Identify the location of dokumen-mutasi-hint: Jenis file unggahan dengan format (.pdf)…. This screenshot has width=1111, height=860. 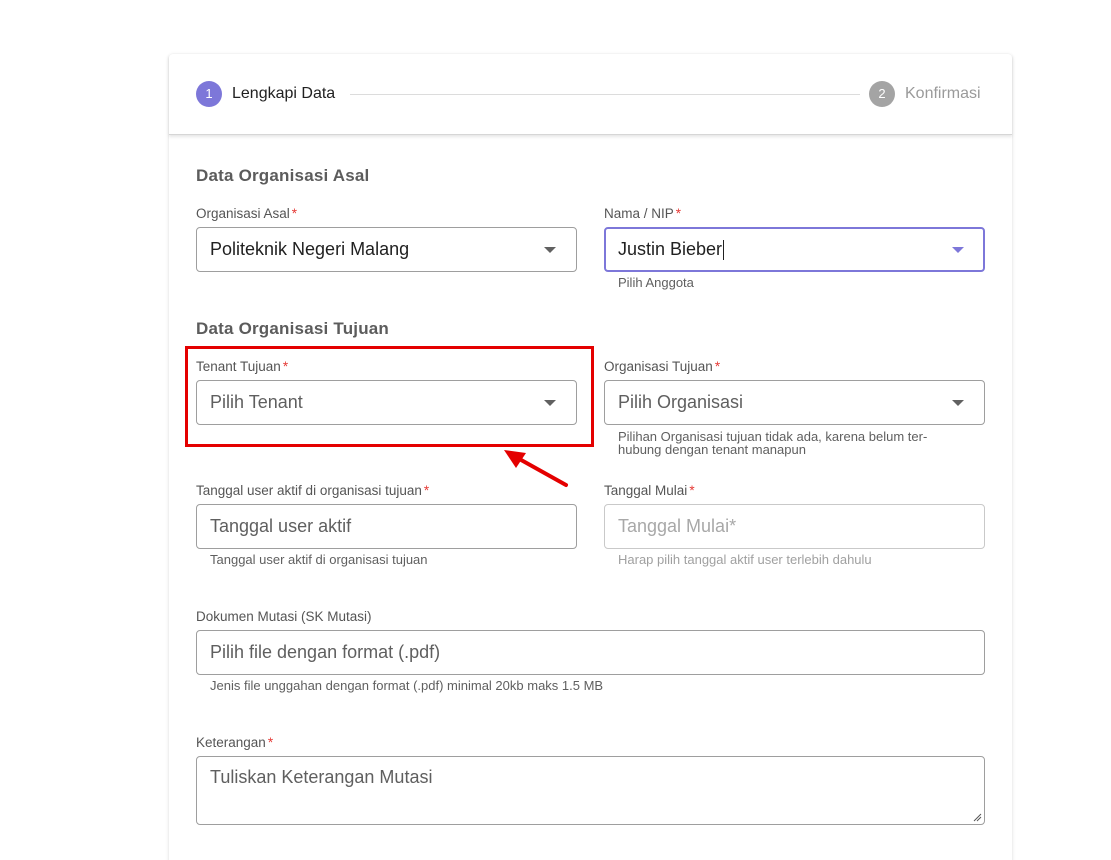
(407, 685).